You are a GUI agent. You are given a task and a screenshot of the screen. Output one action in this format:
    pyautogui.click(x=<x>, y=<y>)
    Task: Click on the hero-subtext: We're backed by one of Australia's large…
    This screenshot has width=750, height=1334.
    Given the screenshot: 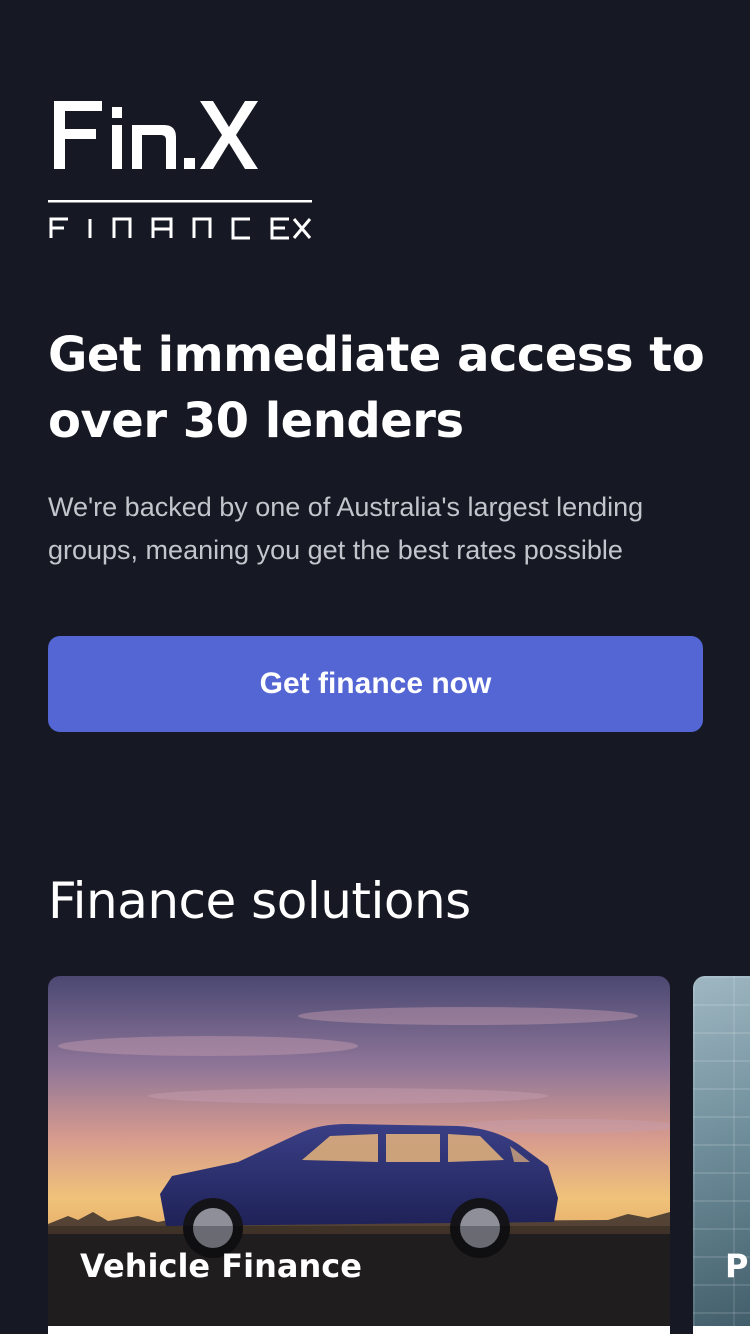 What is the action you would take?
    pyautogui.click(x=346, y=528)
    